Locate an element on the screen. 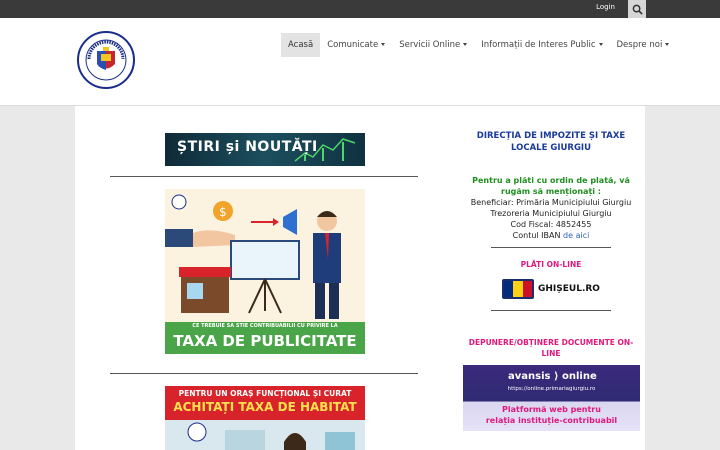  payment-instructions-1: Pentru a plăti cu ordin de plată, vă is located at coordinates (551, 180).